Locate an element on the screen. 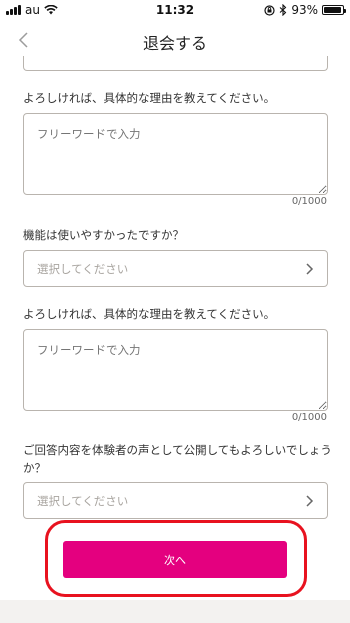 This screenshot has height=623, width=350. battery-percent: 93% is located at coordinates (304, 10).